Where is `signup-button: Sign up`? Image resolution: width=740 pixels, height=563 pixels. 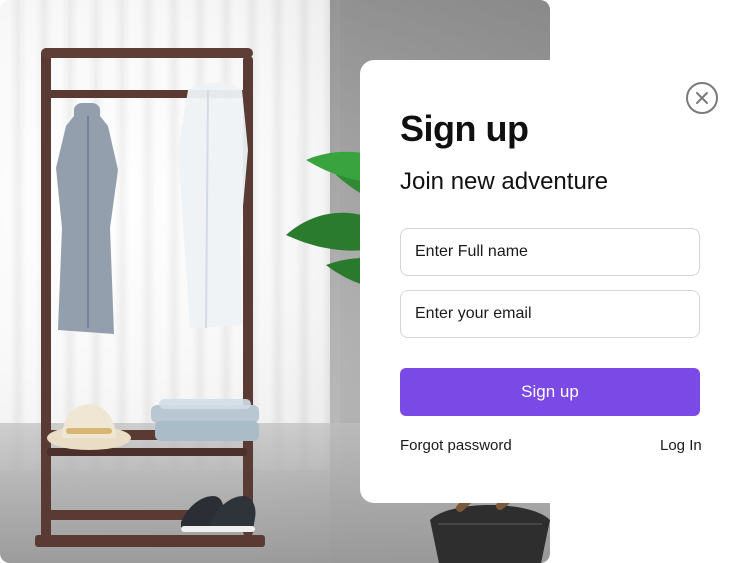
signup-button: Sign up is located at coordinates (550, 392).